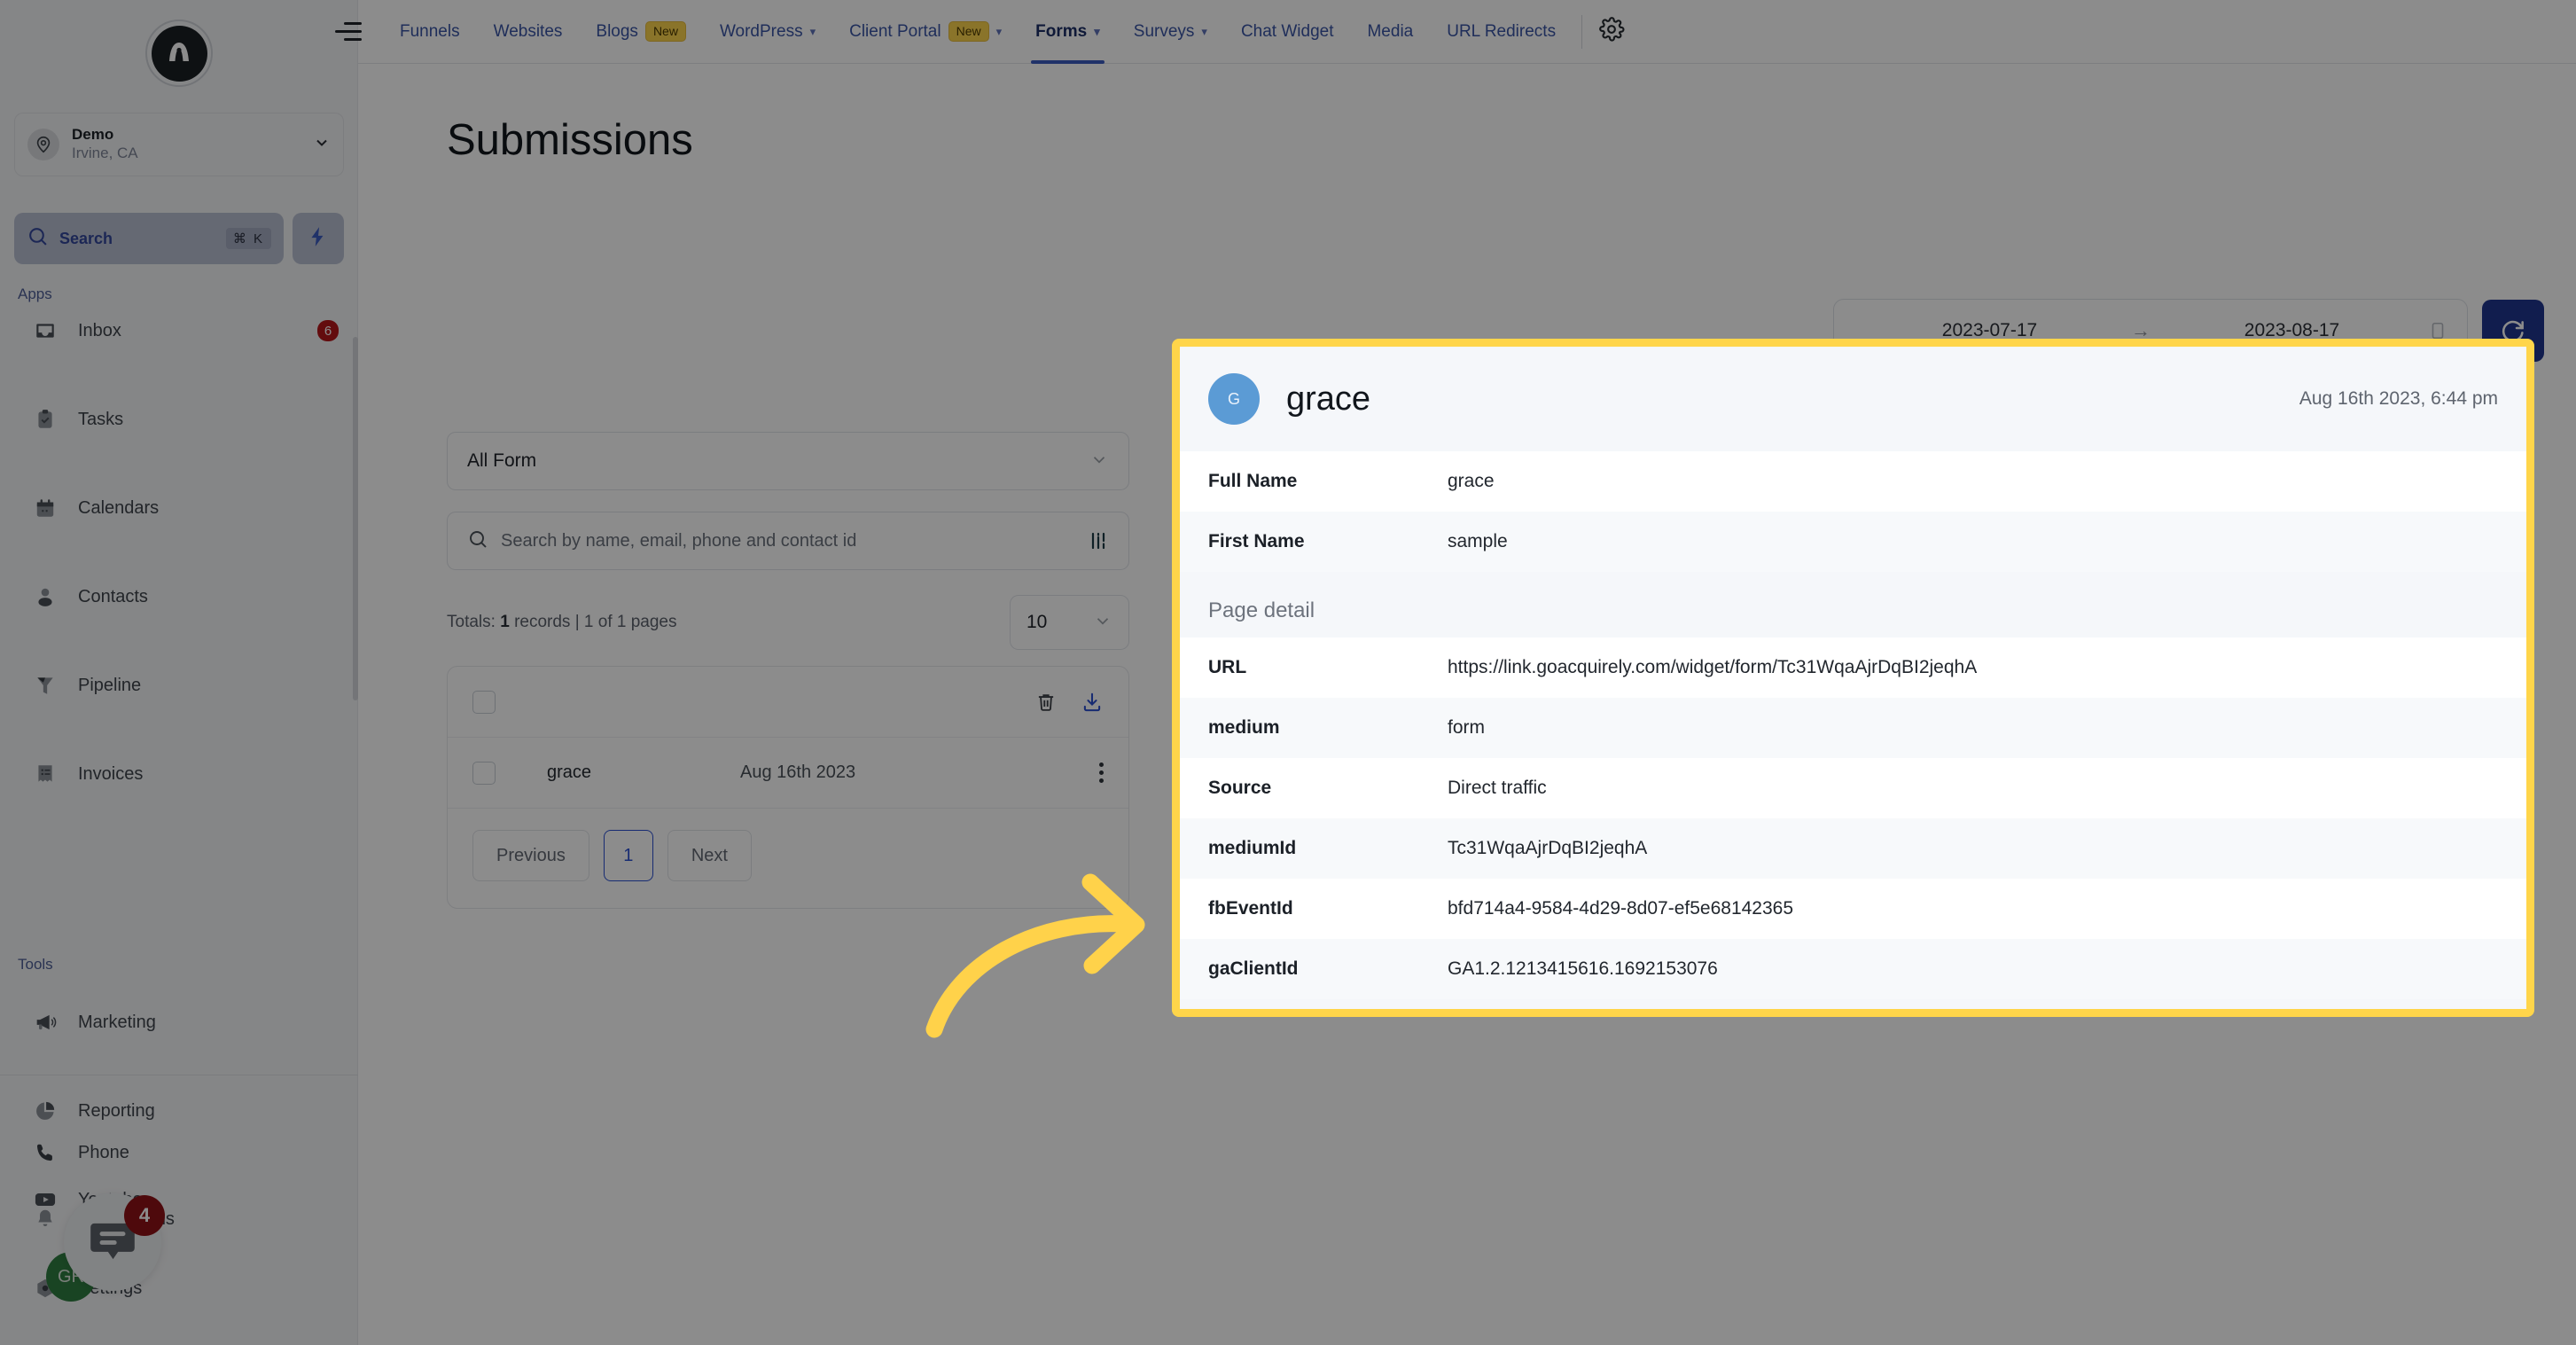  I want to click on sidebar-item-inbox: Inbox 6, so click(179, 331).